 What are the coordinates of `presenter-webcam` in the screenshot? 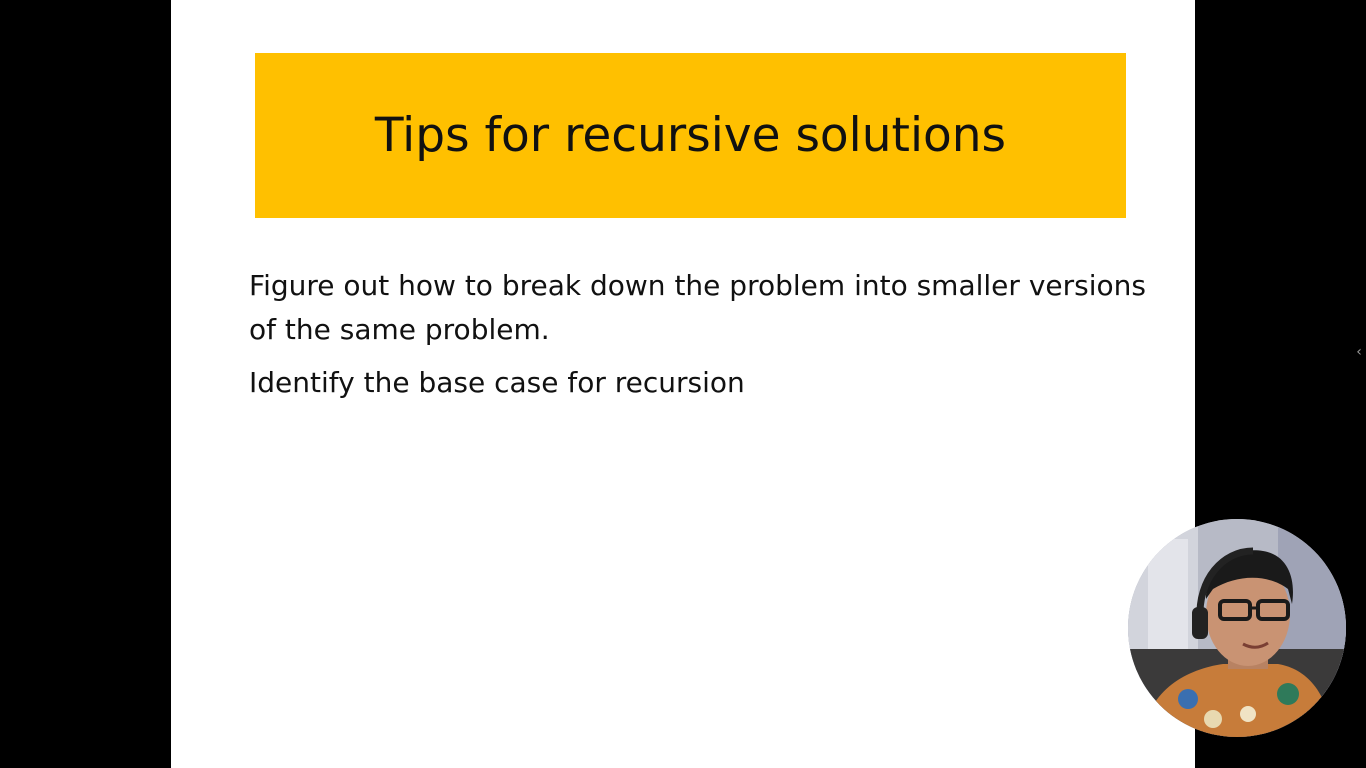 It's located at (1237, 628).